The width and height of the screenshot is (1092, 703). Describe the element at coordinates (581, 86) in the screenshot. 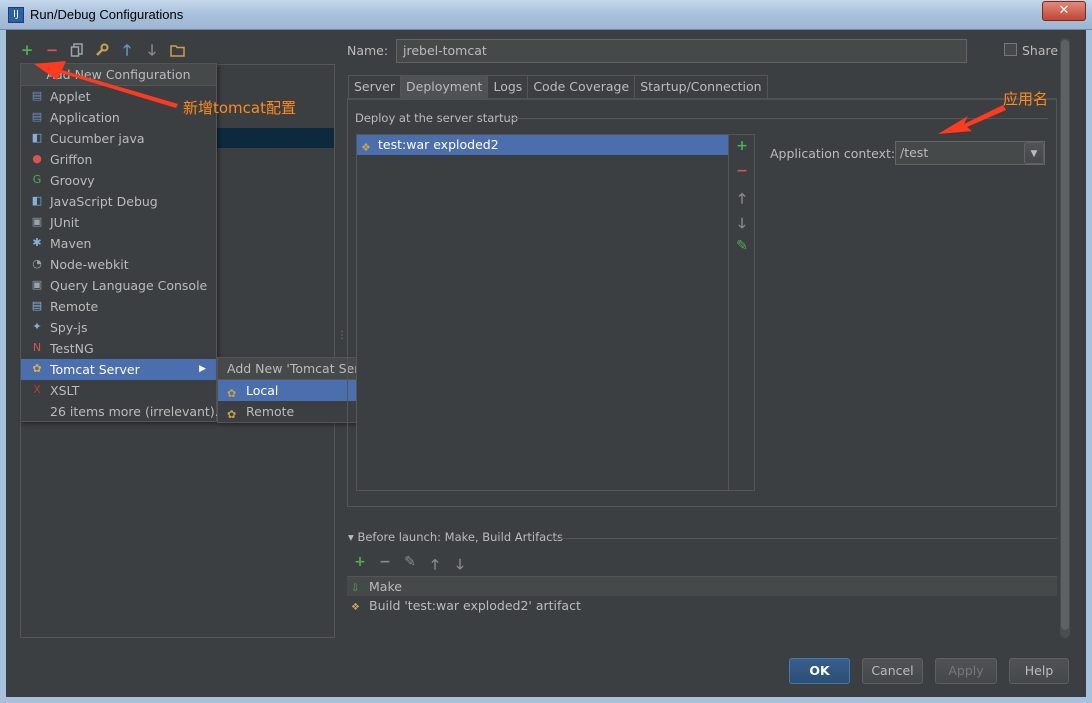

I see `tab-code-coverage: Code Coverage` at that location.